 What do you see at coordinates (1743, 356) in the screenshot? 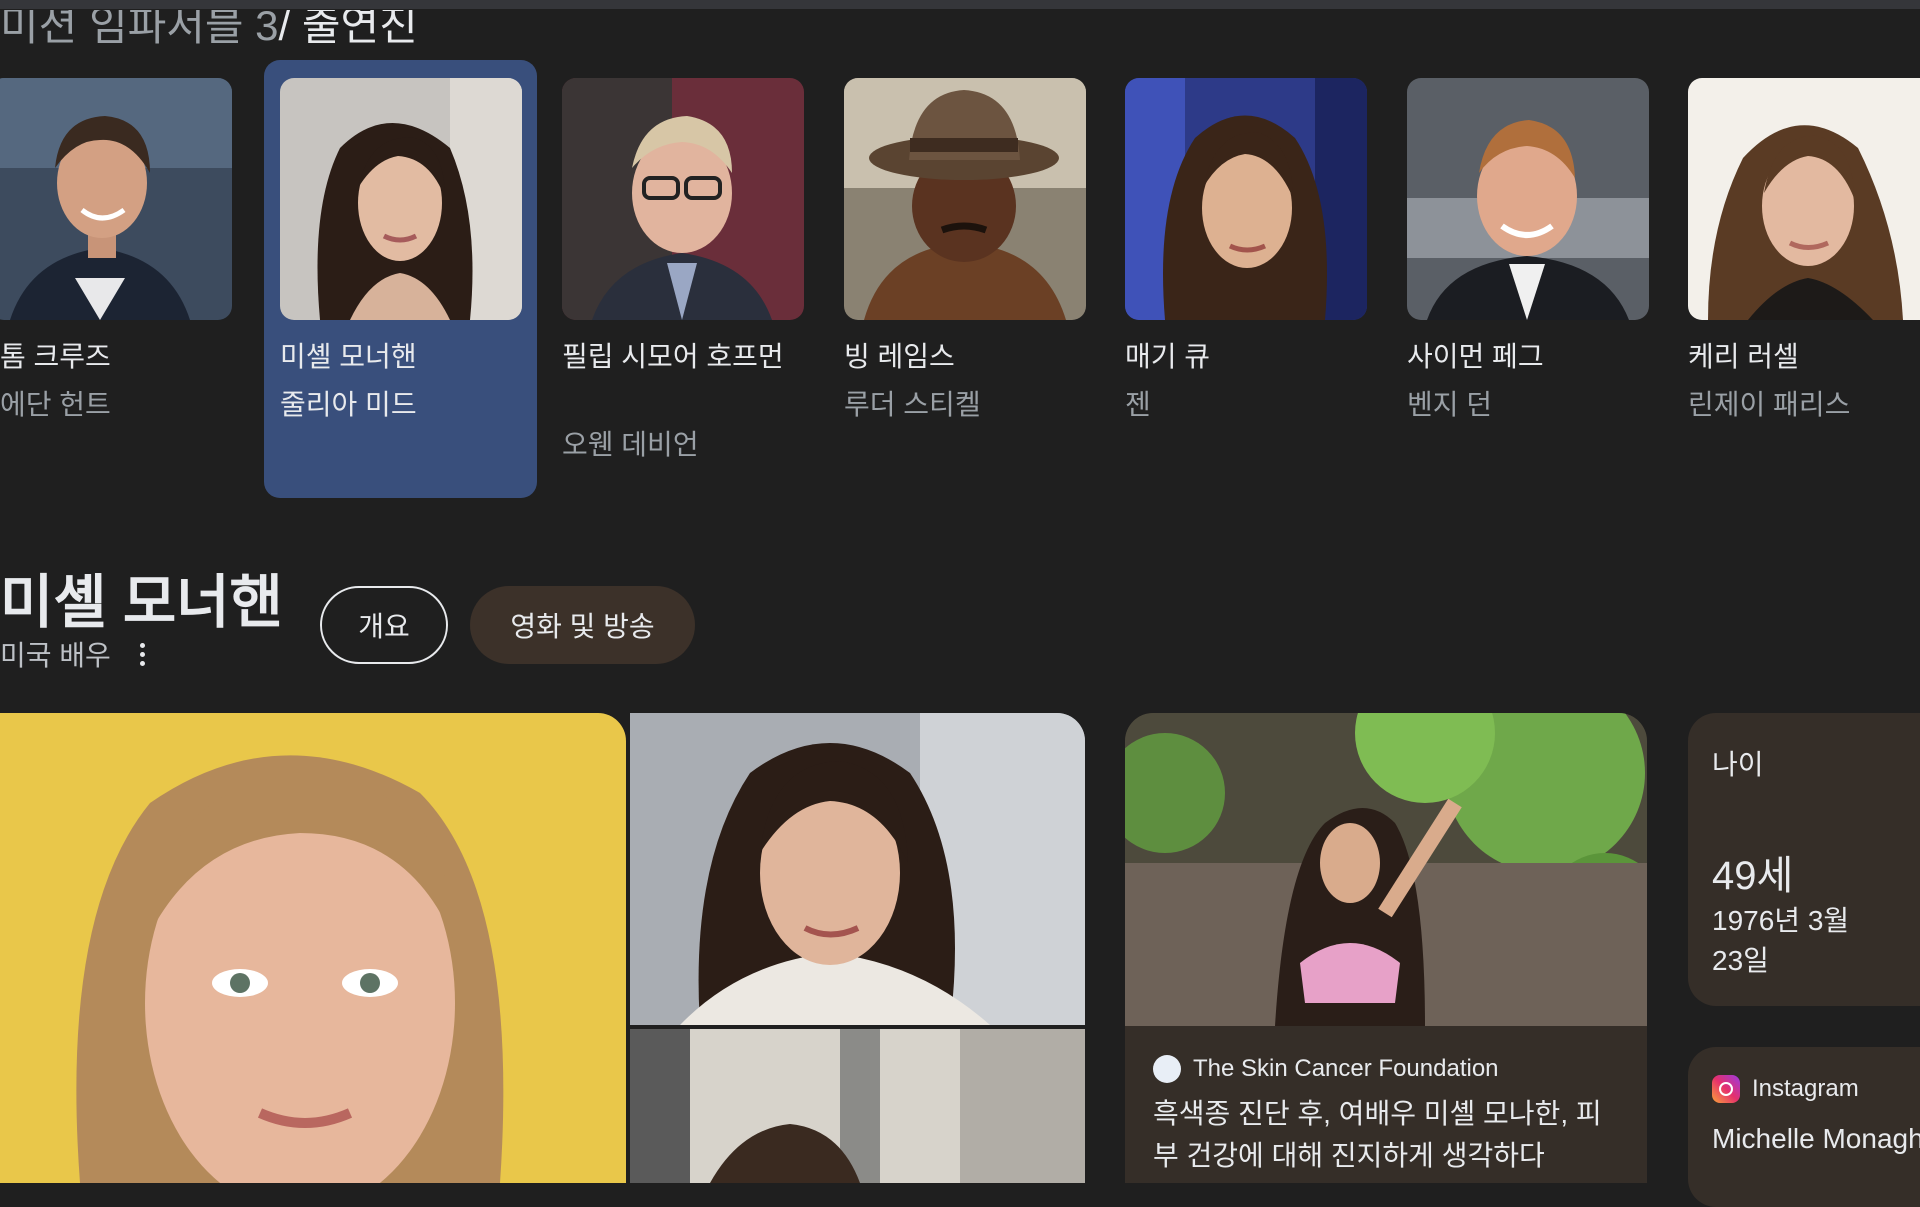
I see `cast-name: 케리 러셀` at bounding box center [1743, 356].